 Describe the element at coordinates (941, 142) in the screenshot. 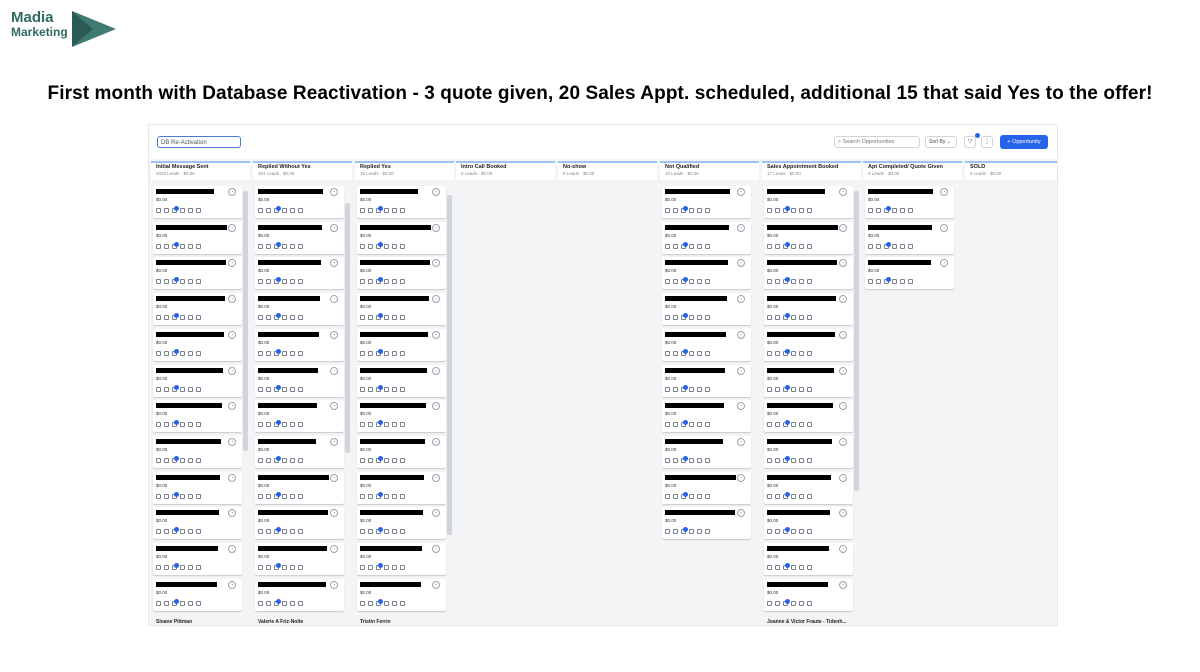

I see `sort-dropdown: Sort By ⌄` at that location.